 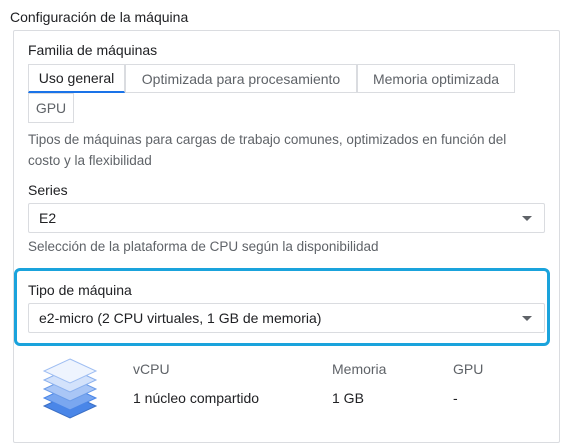 What do you see at coordinates (436, 78) in the screenshot?
I see `tab-memoria-optimizada: Memoria optimizada` at bounding box center [436, 78].